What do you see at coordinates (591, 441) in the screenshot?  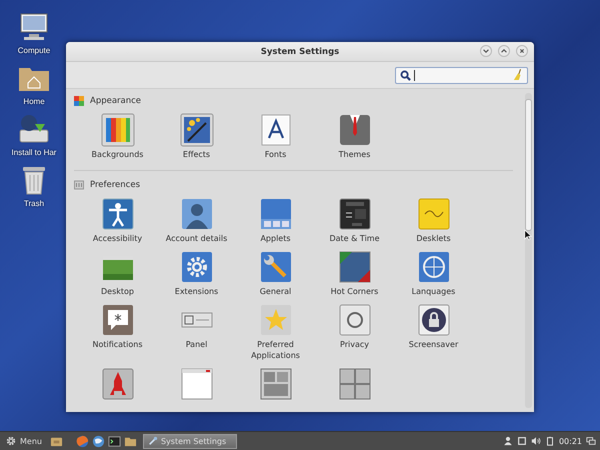 I see `screens-icon` at bounding box center [591, 441].